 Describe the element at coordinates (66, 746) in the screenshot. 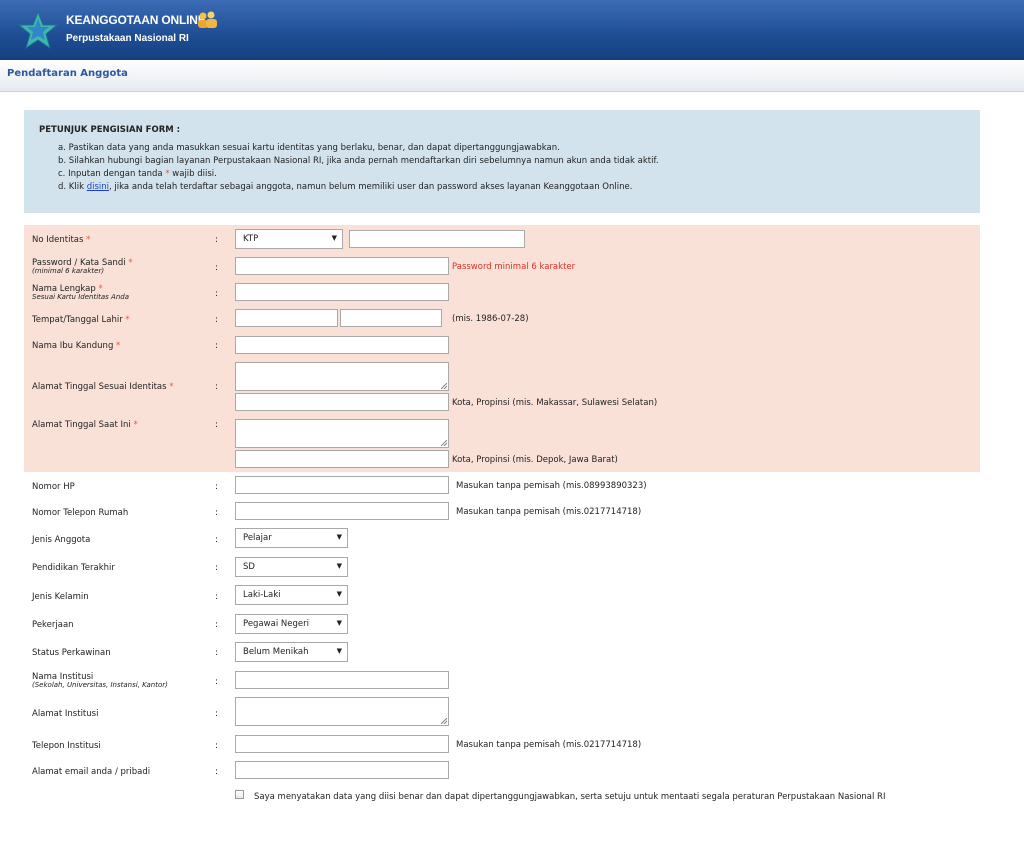

I see `telp-institusi-label: Telepon Institusi` at that location.